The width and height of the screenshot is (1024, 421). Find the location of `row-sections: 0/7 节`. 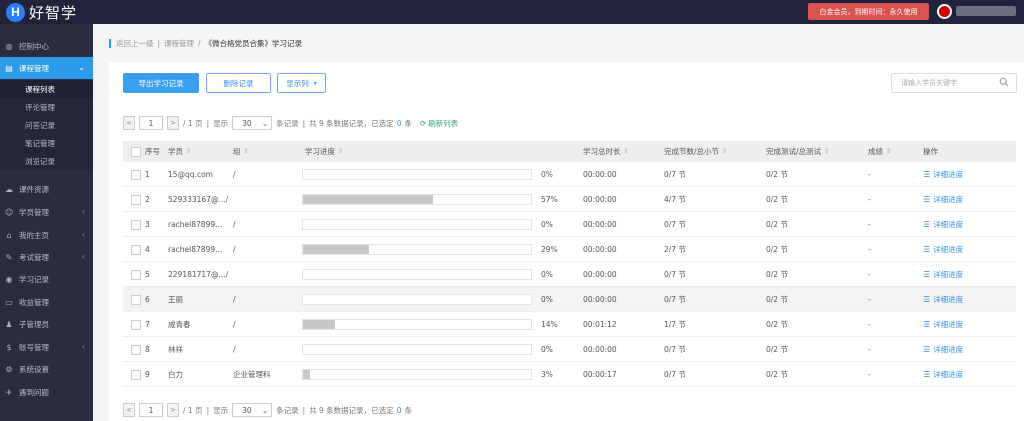

row-sections: 0/7 节 is located at coordinates (675, 224).